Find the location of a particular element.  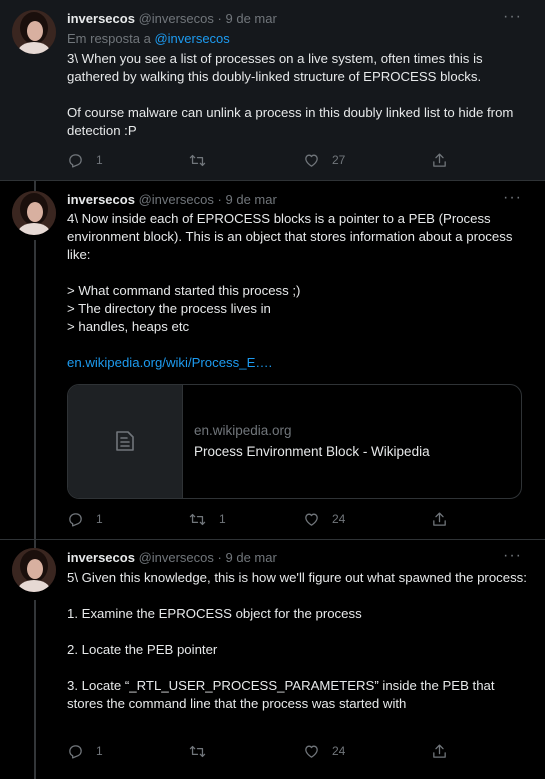

reply-prefix: Em resposta a is located at coordinates (109, 38).